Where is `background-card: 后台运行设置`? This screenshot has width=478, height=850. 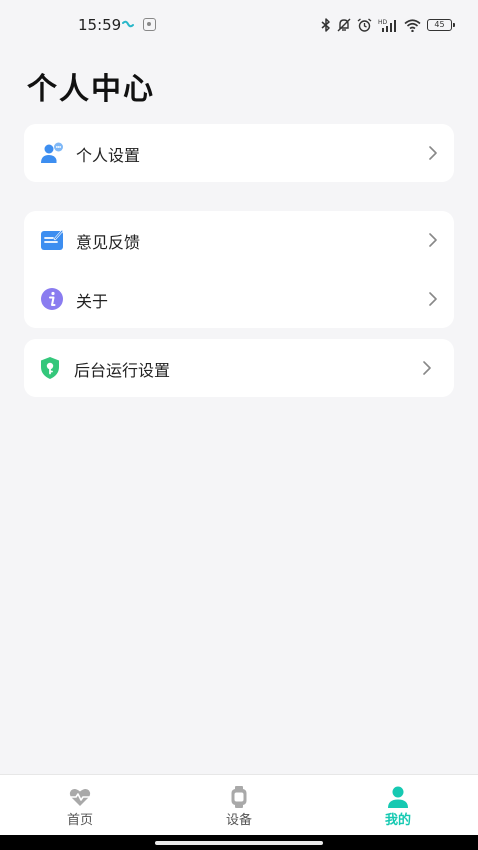 background-card: 后台运行设置 is located at coordinates (239, 368).